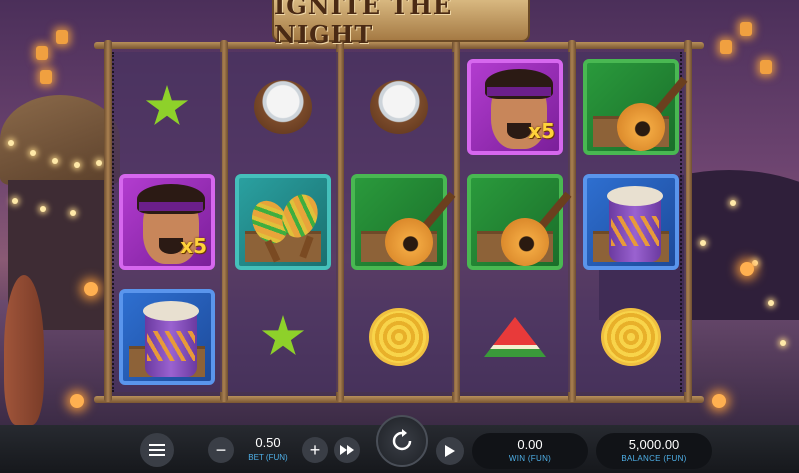 The height and width of the screenshot is (473, 799). I want to click on plus-icon: +, so click(315, 449).